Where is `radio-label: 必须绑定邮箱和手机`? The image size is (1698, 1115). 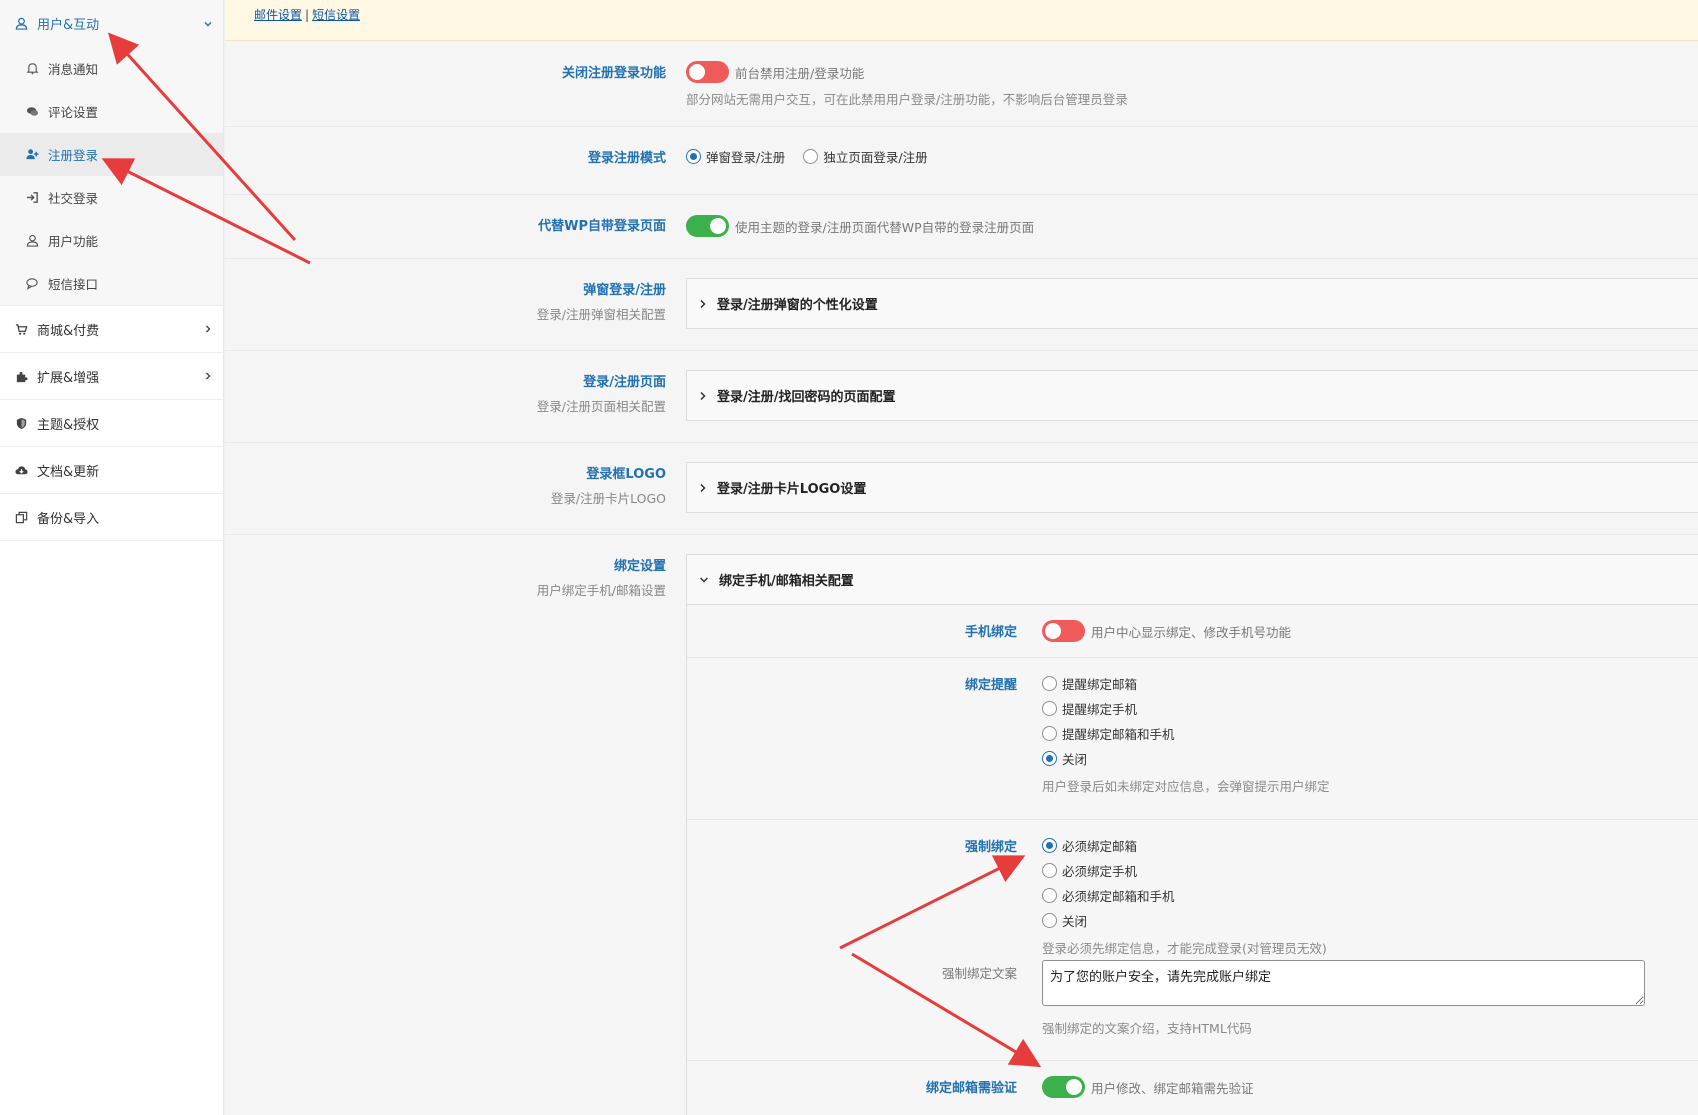 radio-label: 必须绑定邮箱和手机 is located at coordinates (1118, 895).